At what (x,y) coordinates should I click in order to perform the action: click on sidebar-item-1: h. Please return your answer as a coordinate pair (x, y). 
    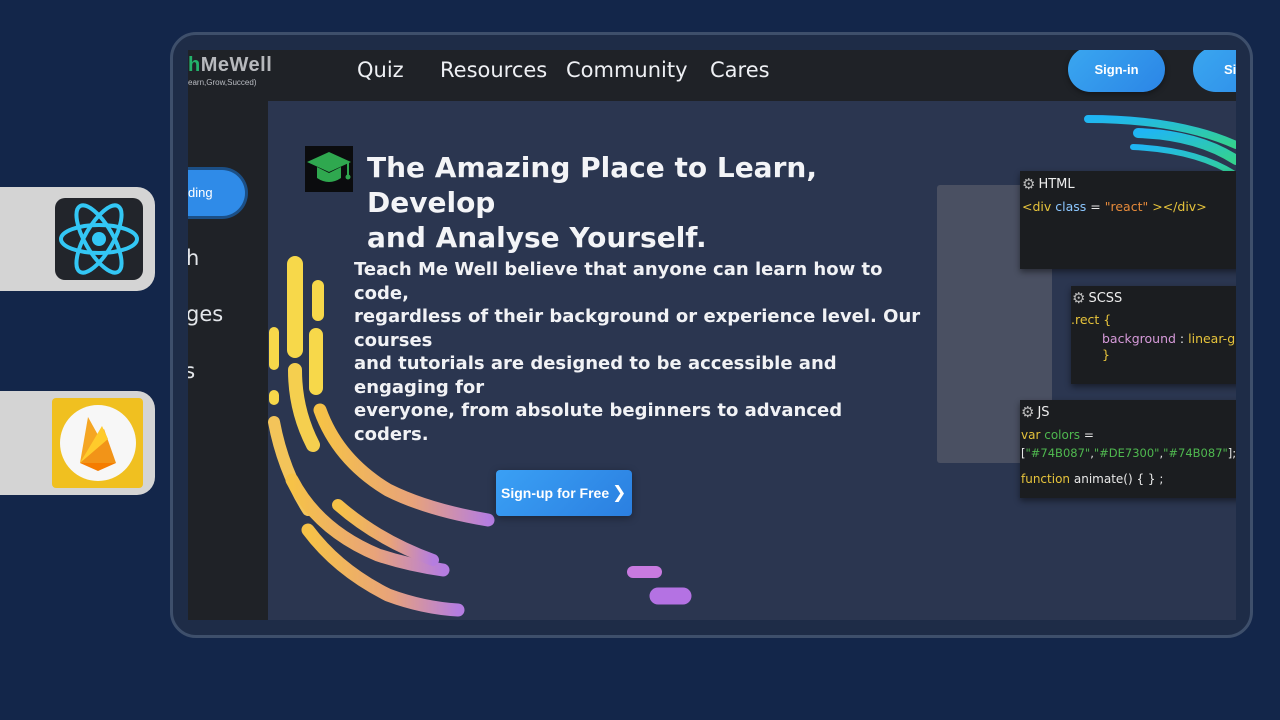
    Looking at the image, I should click on (193, 258).